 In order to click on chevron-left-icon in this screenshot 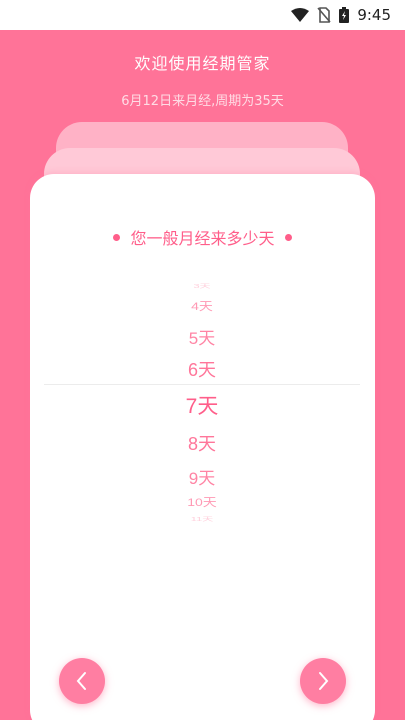, I will do `click(82, 681)`.